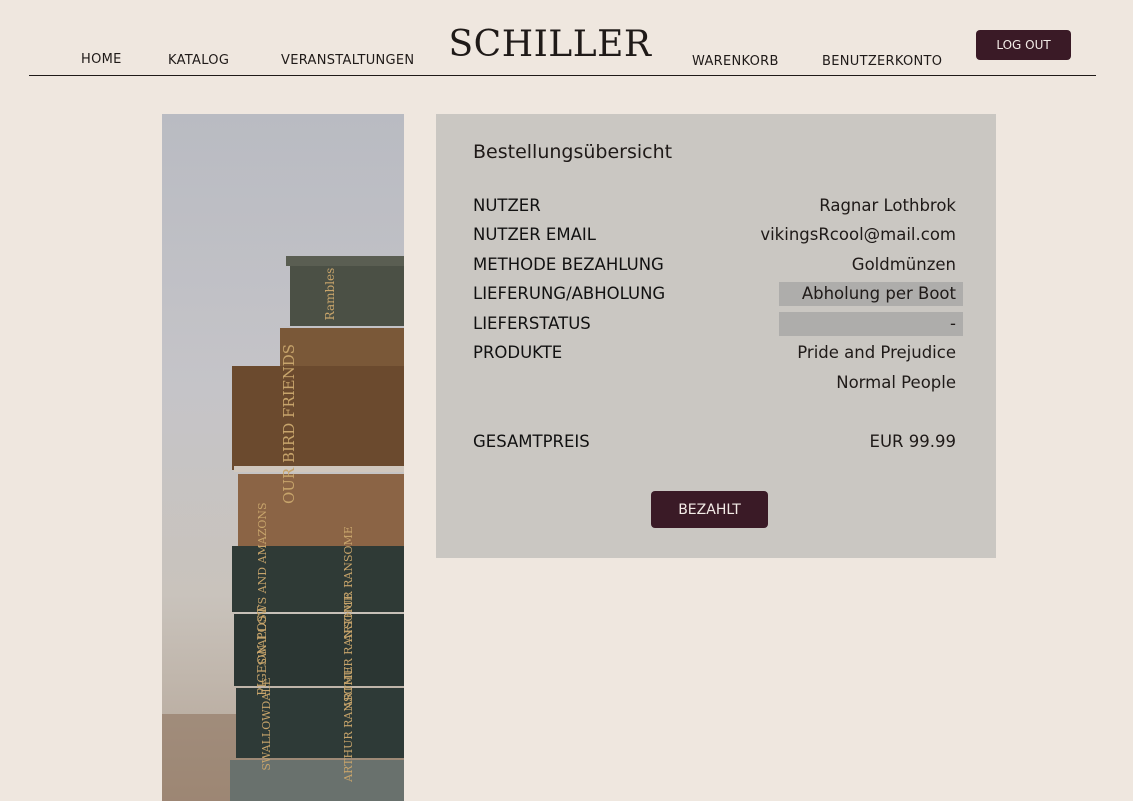 The image size is (1133, 801). I want to click on paid-button: BEZAHLT, so click(709, 509).